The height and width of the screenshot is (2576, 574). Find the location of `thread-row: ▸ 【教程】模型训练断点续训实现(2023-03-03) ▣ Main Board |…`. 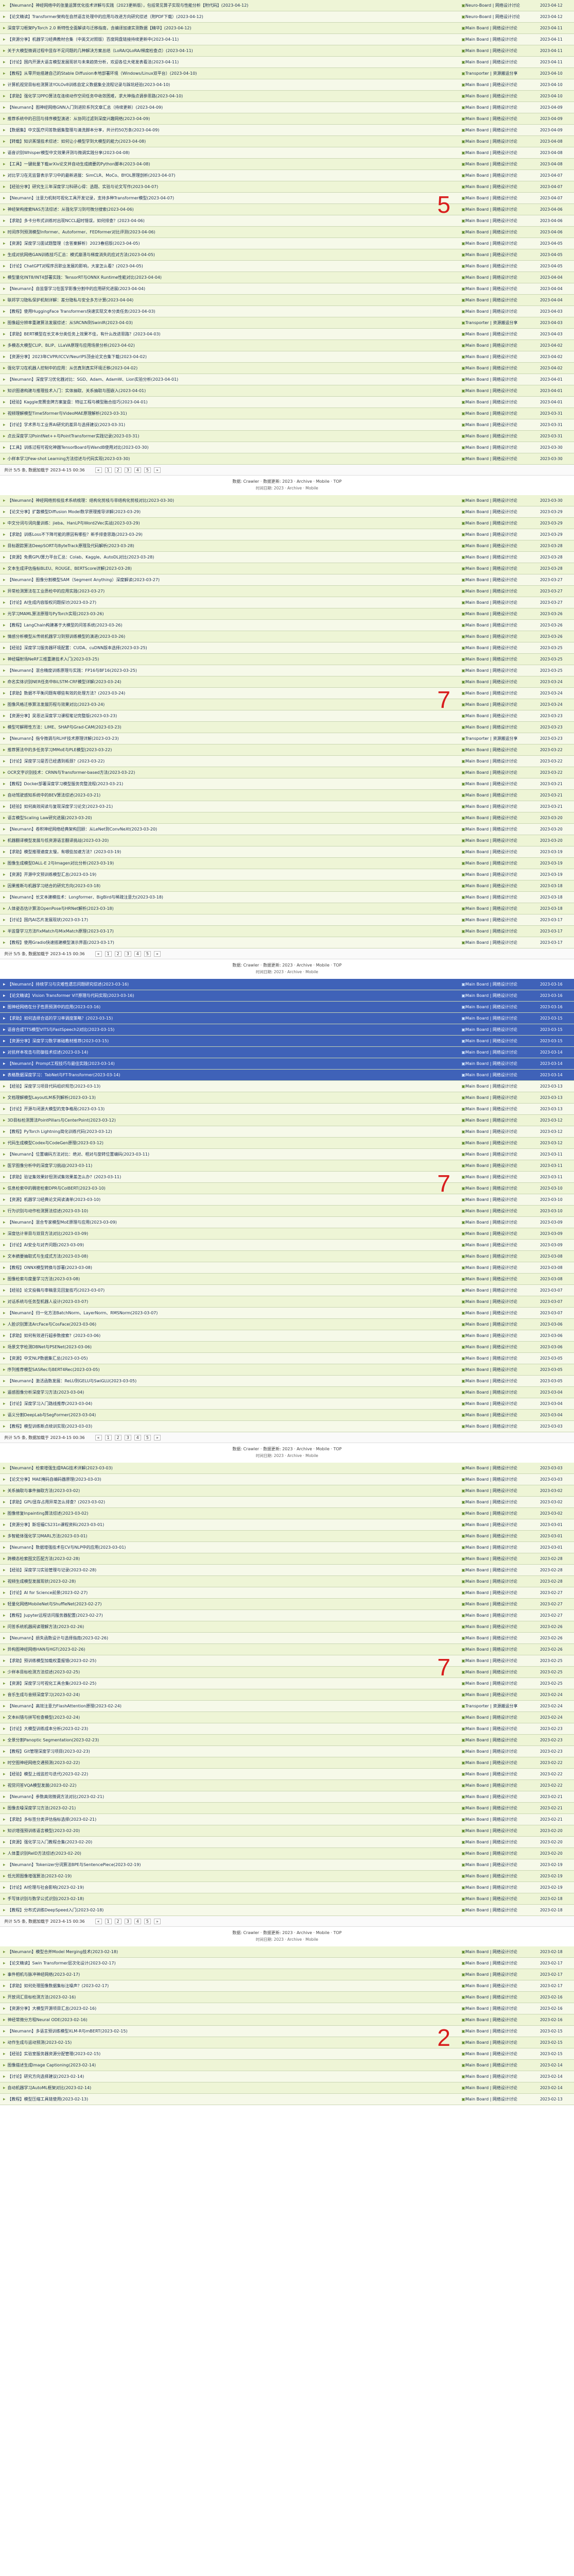

thread-row: ▸ 【教程】模型训练断点续训实现(2023-03-03) ▣ Main Board |… is located at coordinates (287, 1426).